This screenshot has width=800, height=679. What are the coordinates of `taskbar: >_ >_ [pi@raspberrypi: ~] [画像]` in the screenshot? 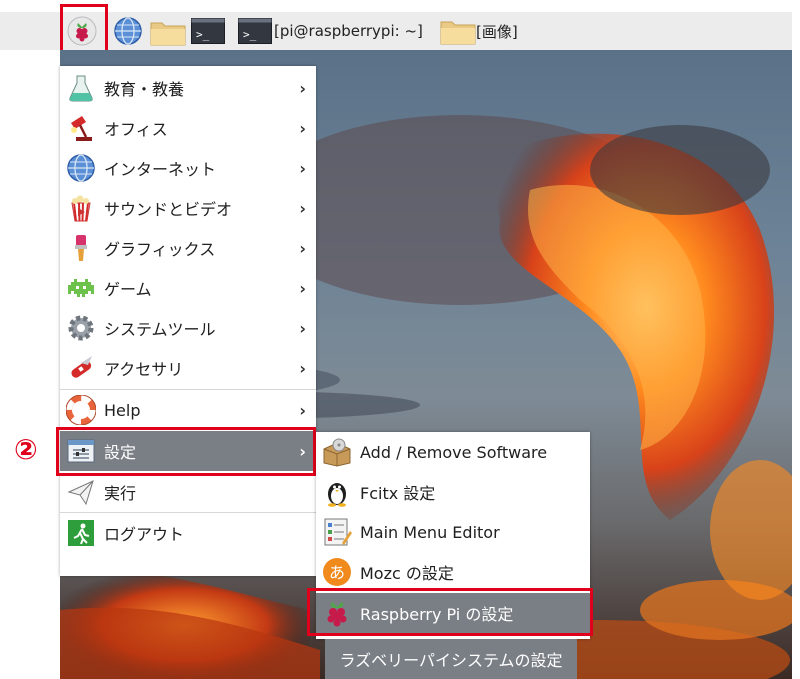 It's located at (396, 31).